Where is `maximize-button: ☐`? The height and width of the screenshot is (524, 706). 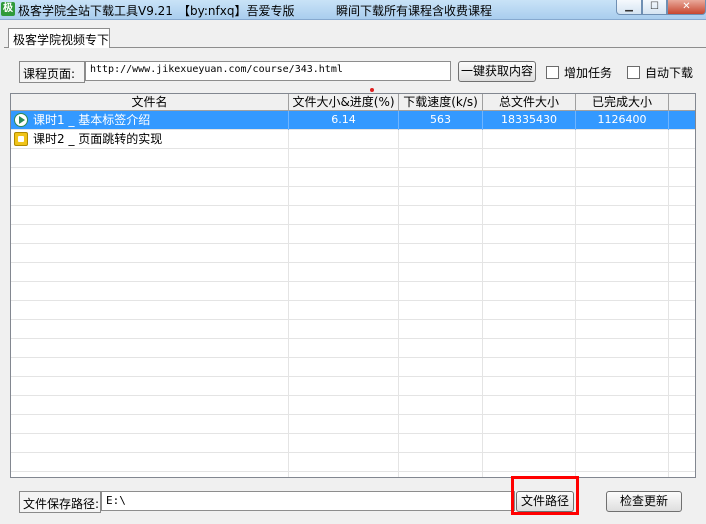 maximize-button: ☐ is located at coordinates (654, 7).